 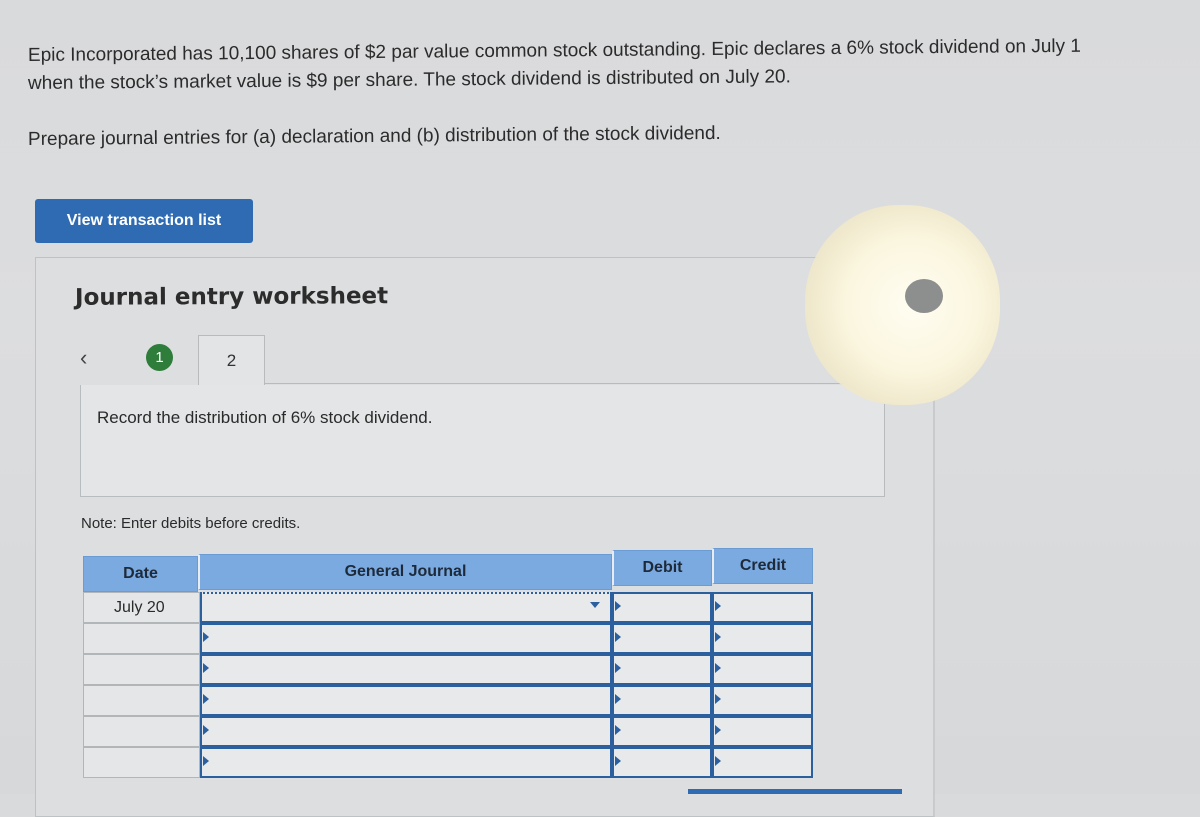 I want to click on account-select, so click(x=406, y=607).